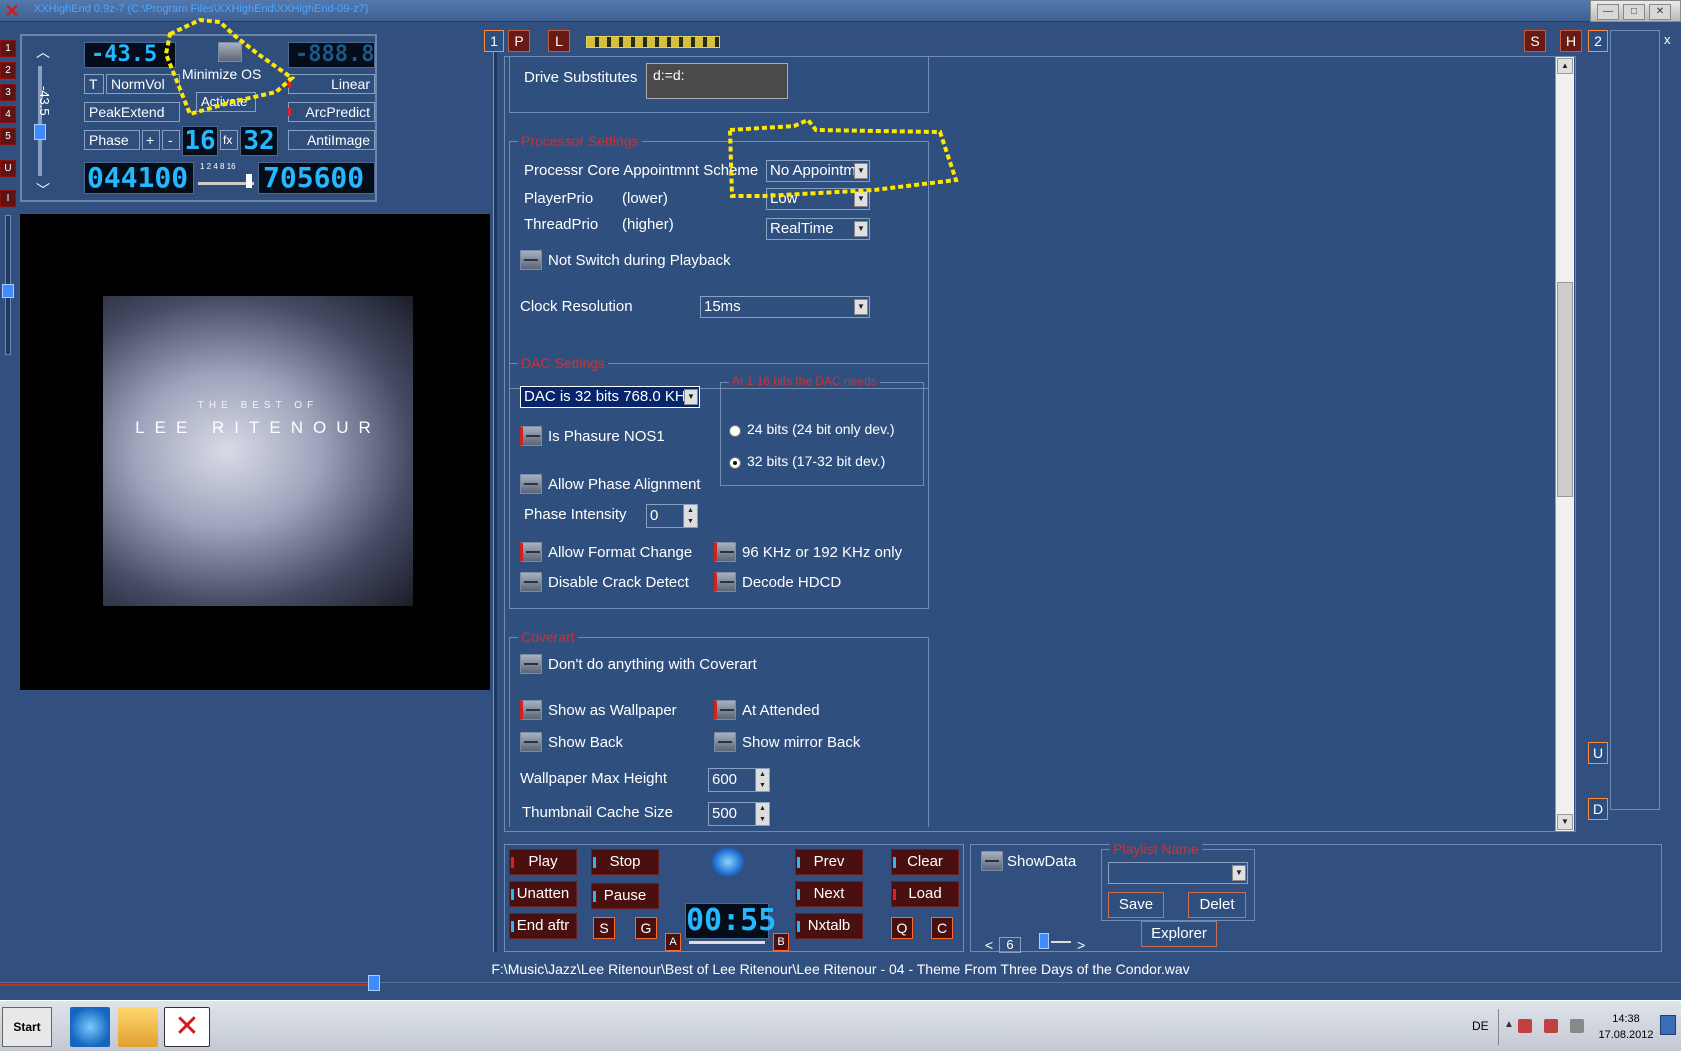  Describe the element at coordinates (1178, 873) in the screenshot. I see `playlist-name-select: ▼` at that location.